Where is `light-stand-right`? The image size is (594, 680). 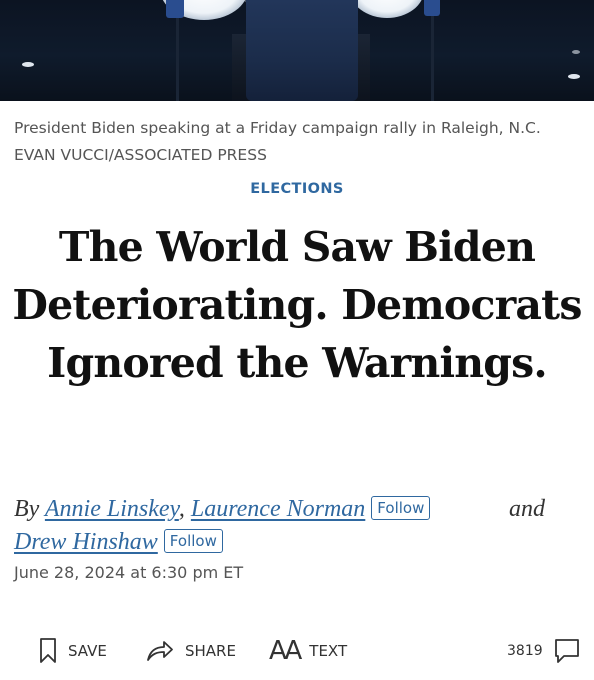 light-stand-right is located at coordinates (432, 56).